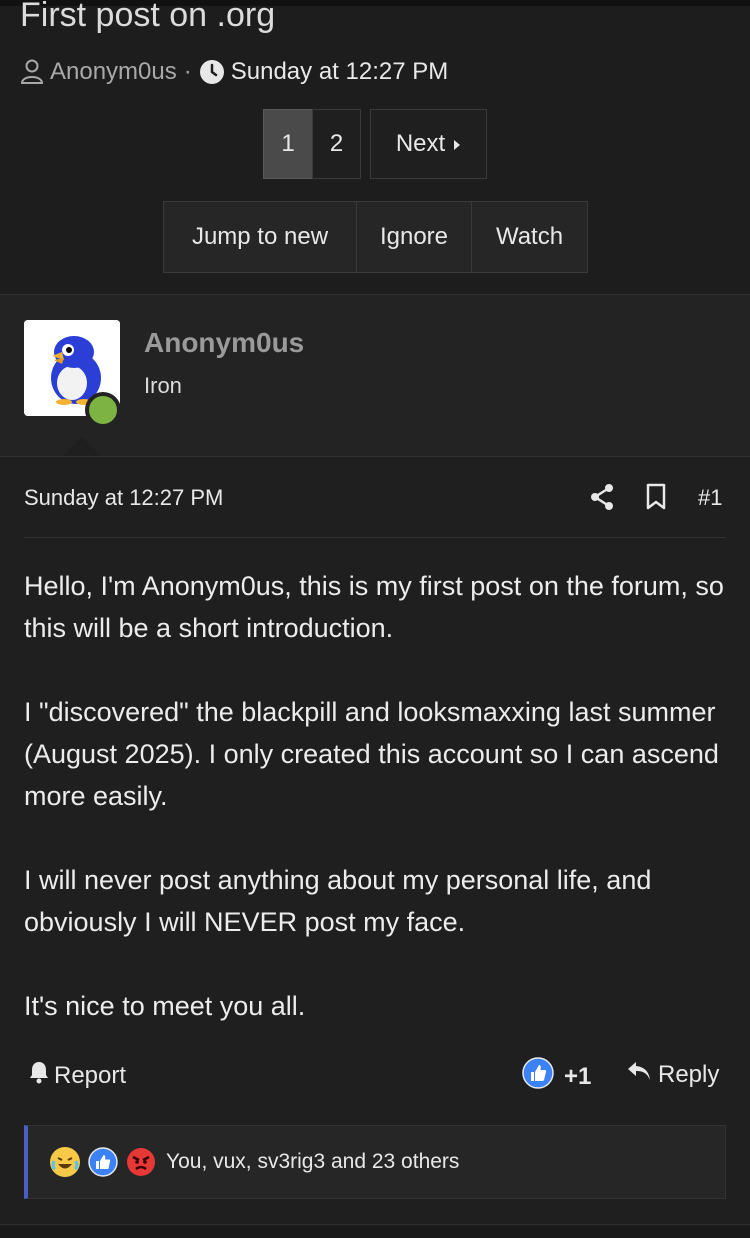 Image resolution: width=750 pixels, height=1238 pixels. What do you see at coordinates (123, 498) in the screenshot?
I see `post-date-link: Sunday at 12:27 PM` at bounding box center [123, 498].